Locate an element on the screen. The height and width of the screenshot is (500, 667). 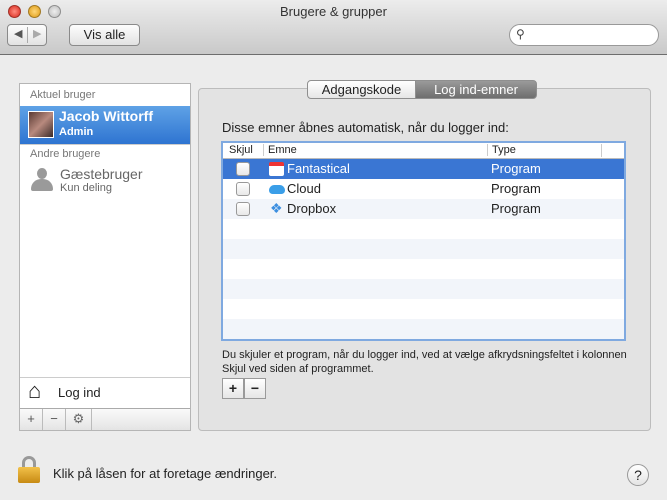
user-name: Jacob Wittorff is located at coordinates (106, 116).